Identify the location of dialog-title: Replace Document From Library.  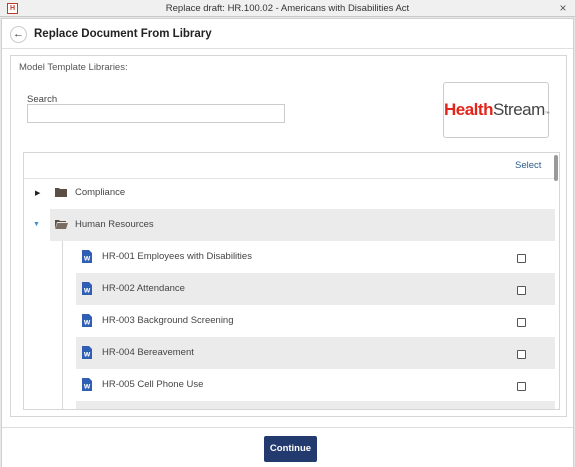
(123, 34).